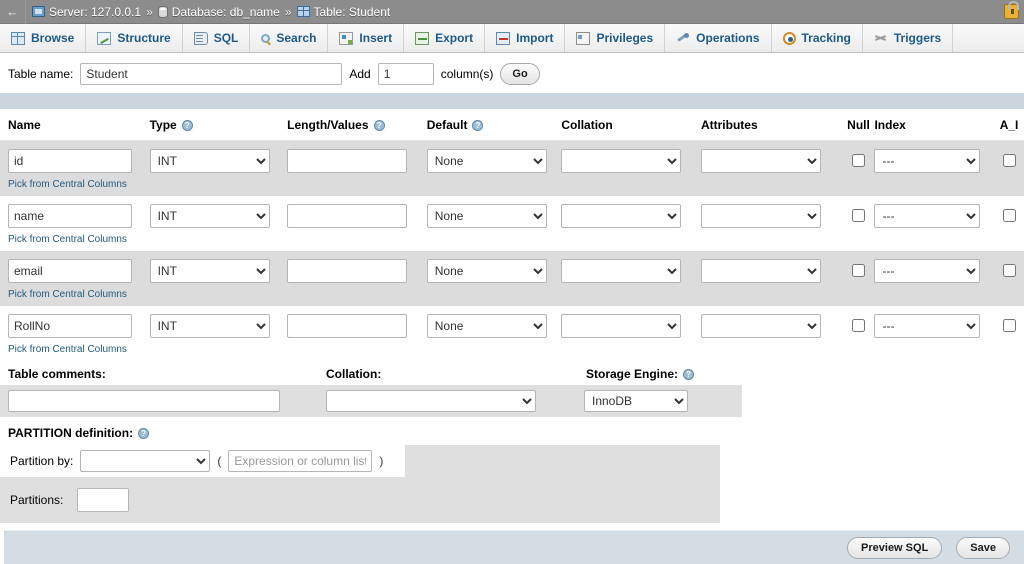 The height and width of the screenshot is (564, 1024). I want to click on tab-import: Import, so click(525, 38).